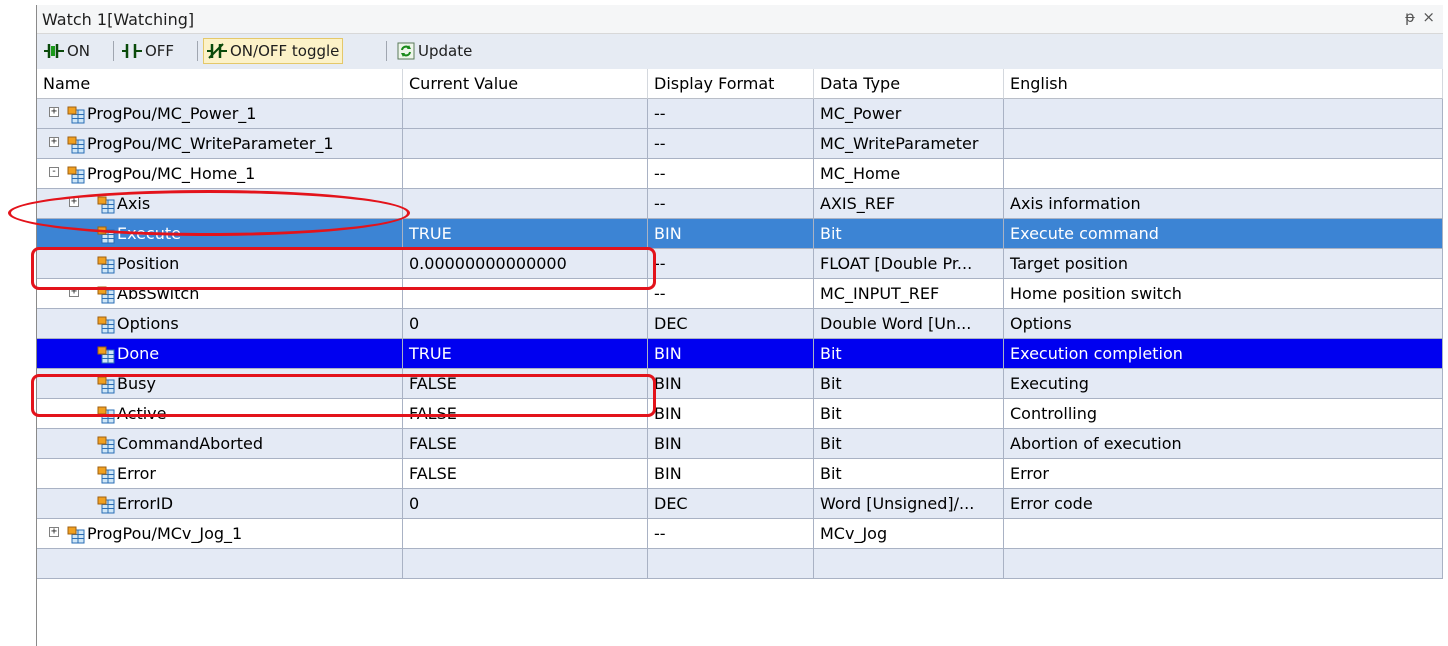 Image resolution: width=1448 pixels, height=646 pixels. I want to click on table-row: ErrorID 0 DEC Word [Unsigned]/... Error code, so click(740, 504).